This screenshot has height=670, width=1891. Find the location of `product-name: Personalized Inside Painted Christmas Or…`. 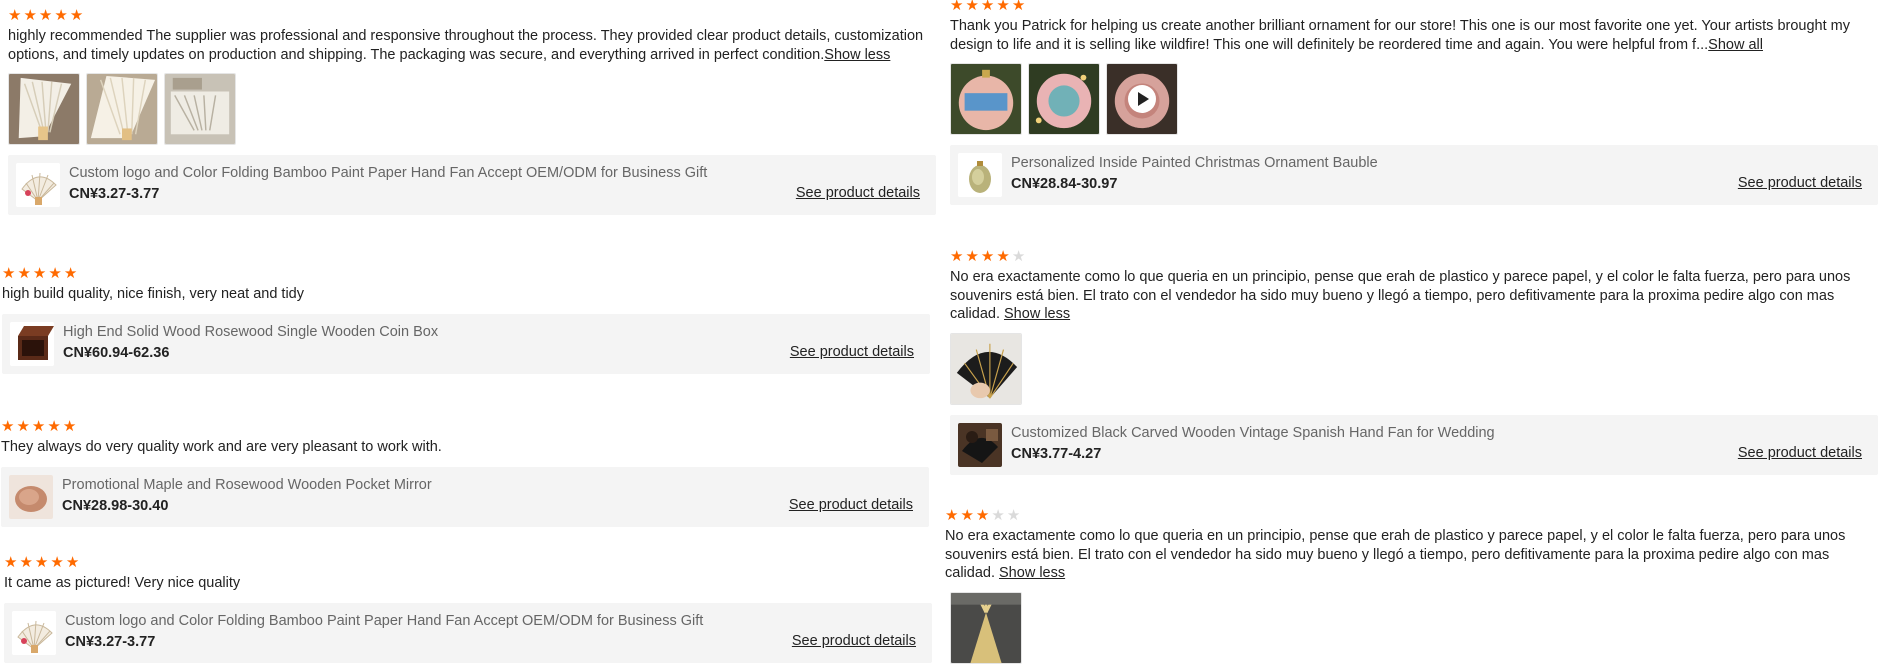

product-name: Personalized Inside Painted Christmas Or… is located at coordinates (1194, 163).